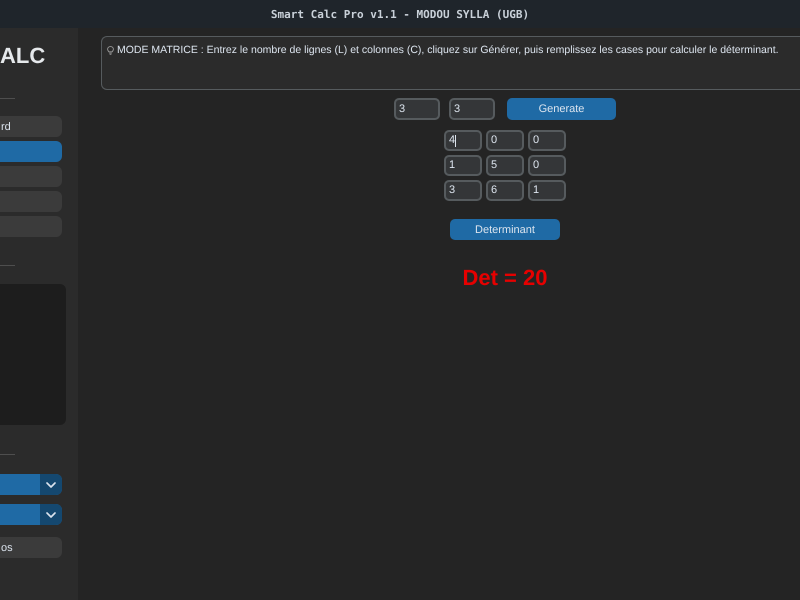 The image size is (800, 600). Describe the element at coordinates (23, 56) in the screenshot. I see `app-logo: ALC` at that location.